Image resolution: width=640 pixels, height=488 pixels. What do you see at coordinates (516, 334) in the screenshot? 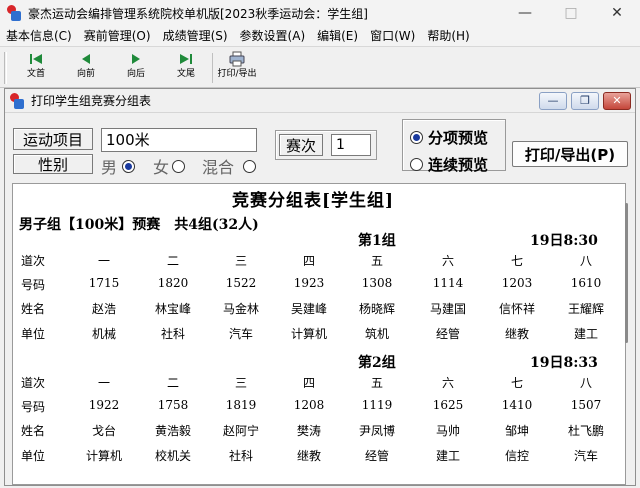
I see `cell-unit: 继教` at bounding box center [516, 334].